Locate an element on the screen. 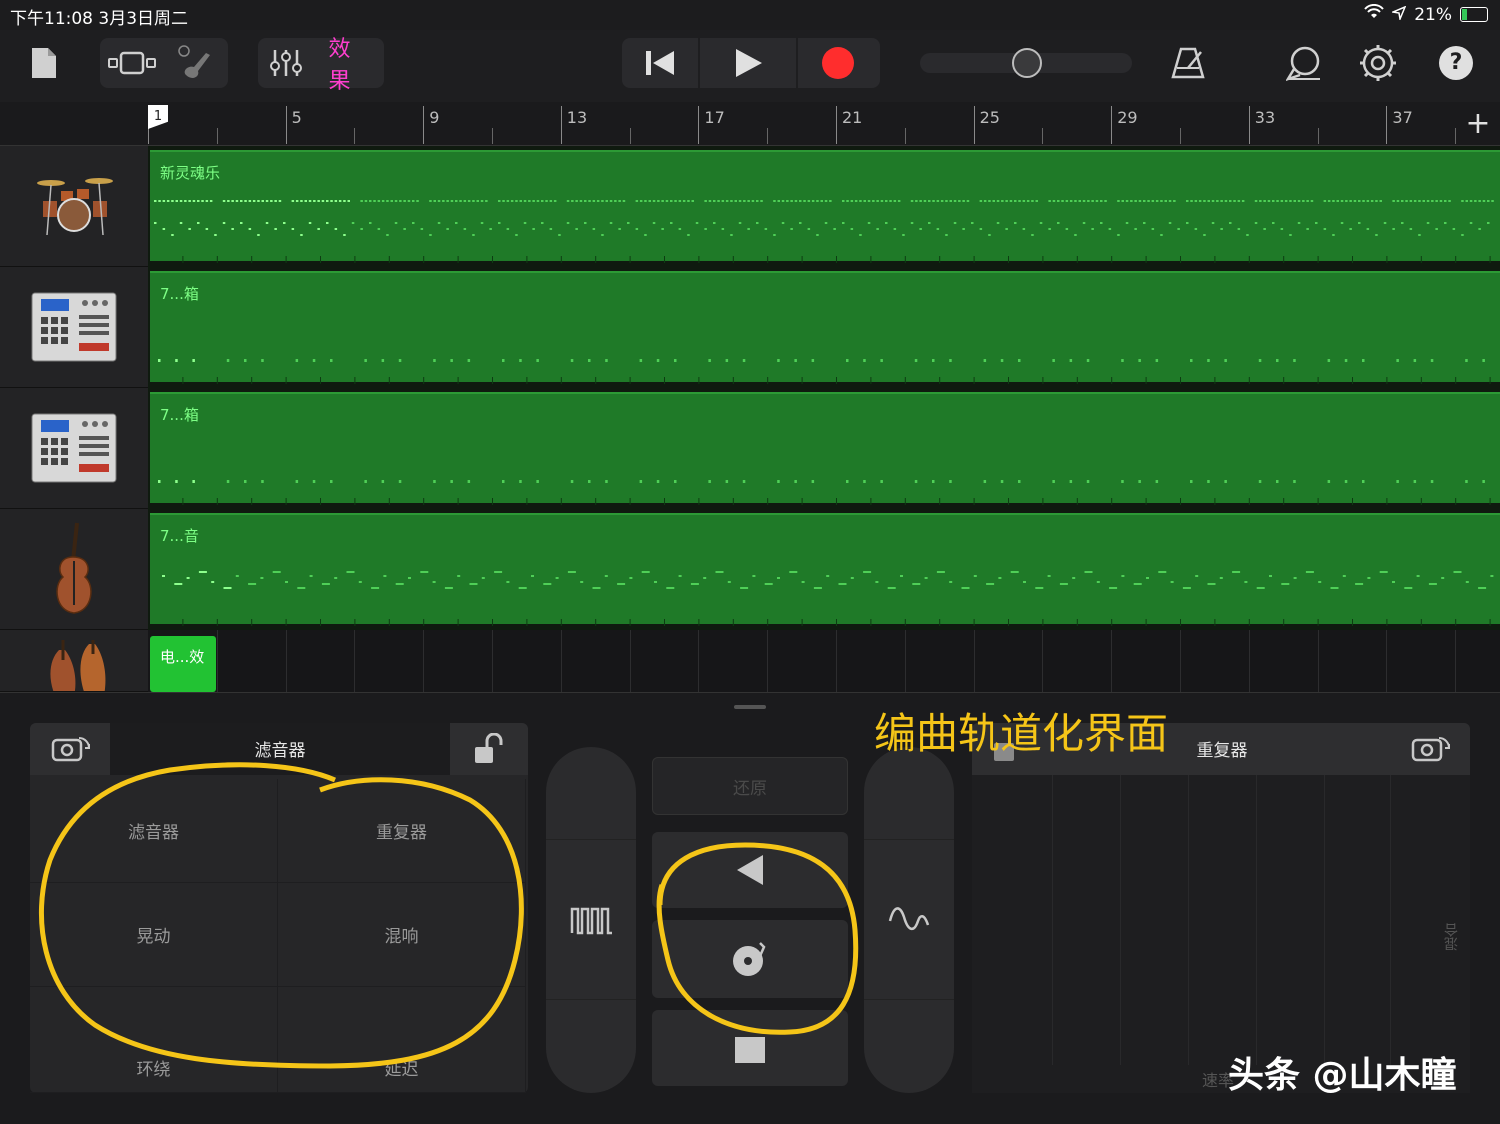  annotation-circle-pads is located at coordinates (281, 915).